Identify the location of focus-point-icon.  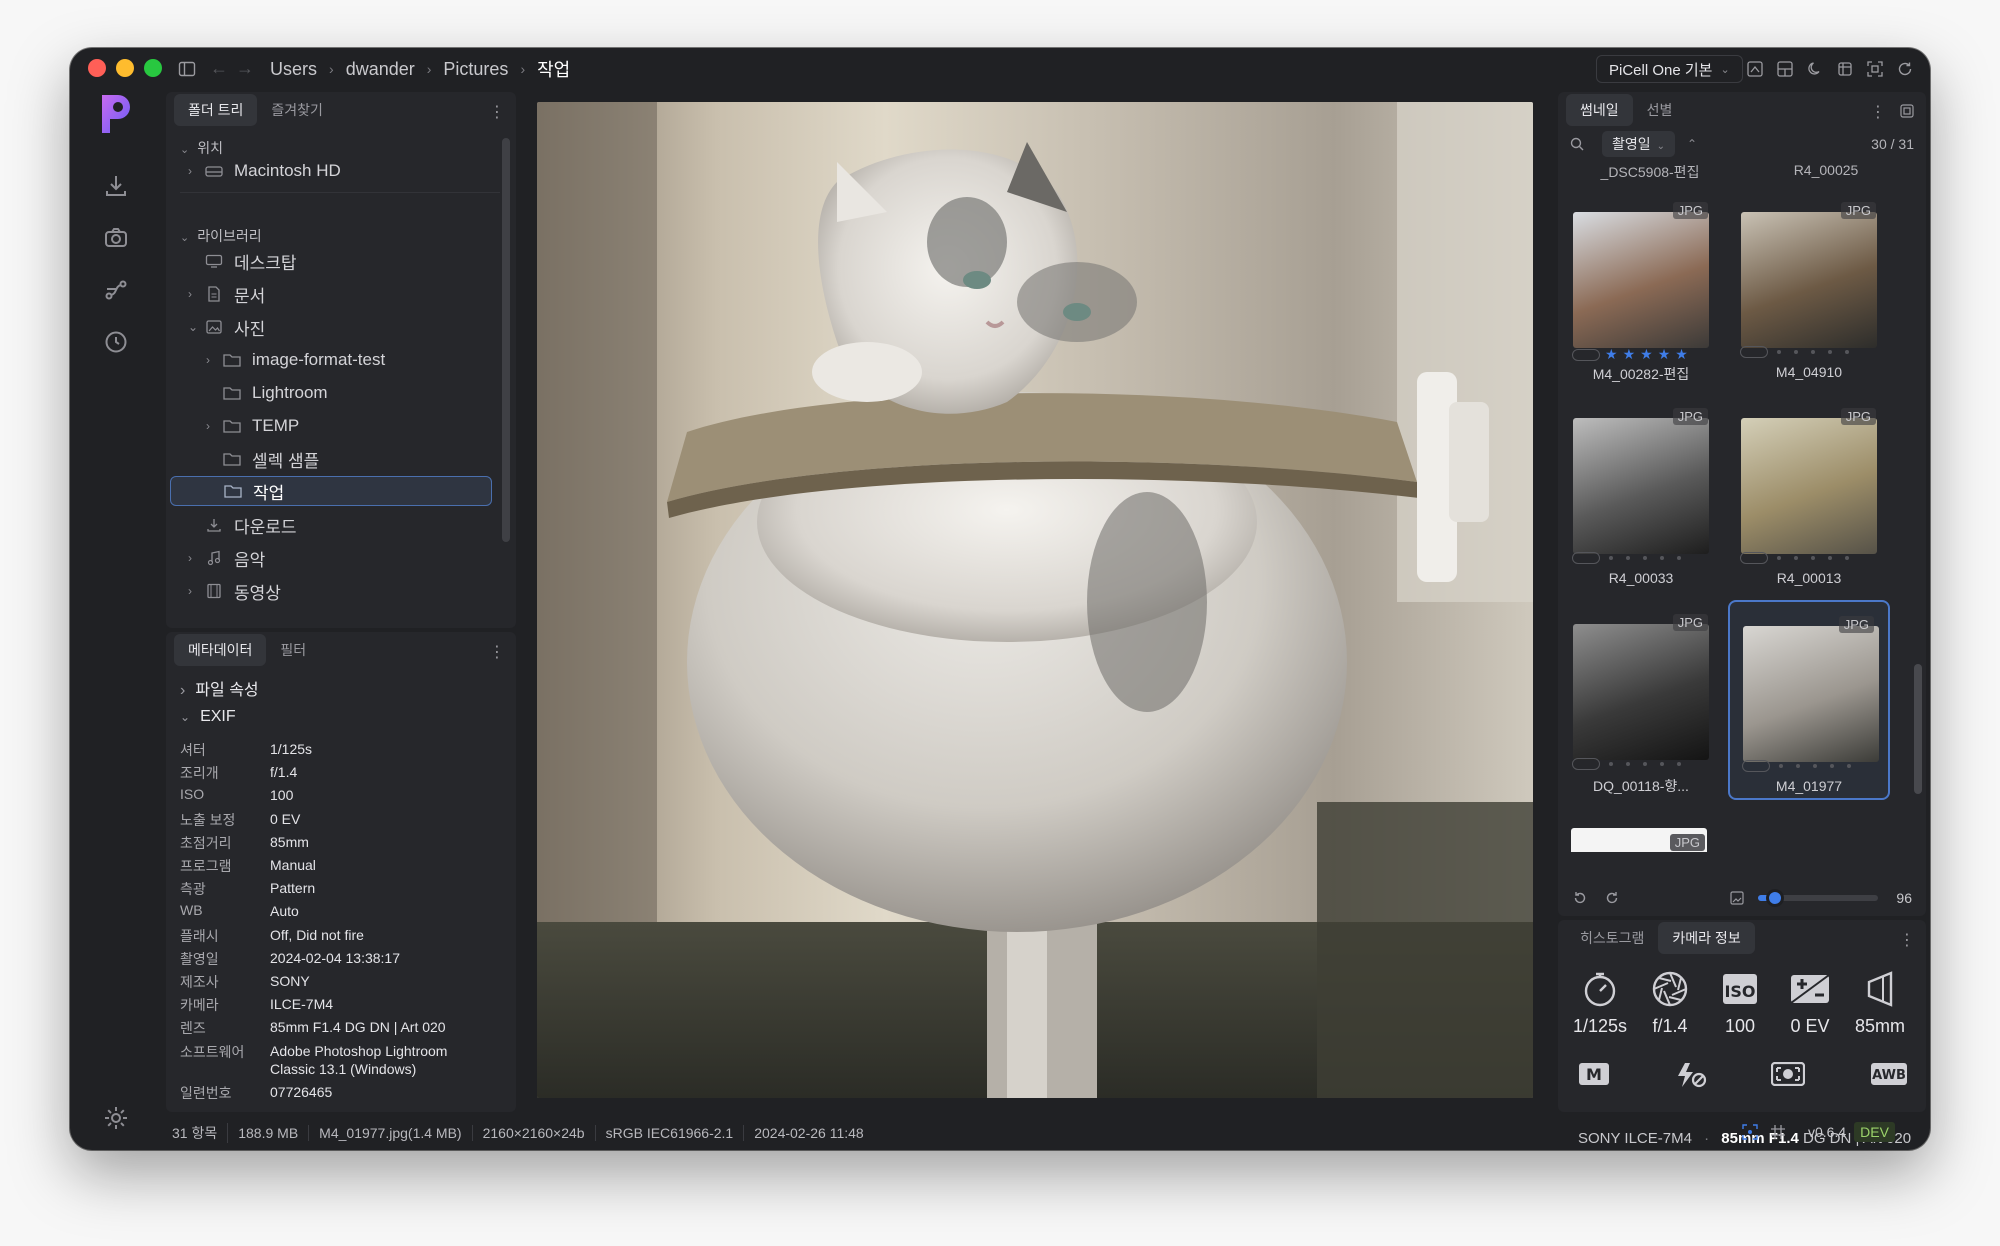
(1750, 1132).